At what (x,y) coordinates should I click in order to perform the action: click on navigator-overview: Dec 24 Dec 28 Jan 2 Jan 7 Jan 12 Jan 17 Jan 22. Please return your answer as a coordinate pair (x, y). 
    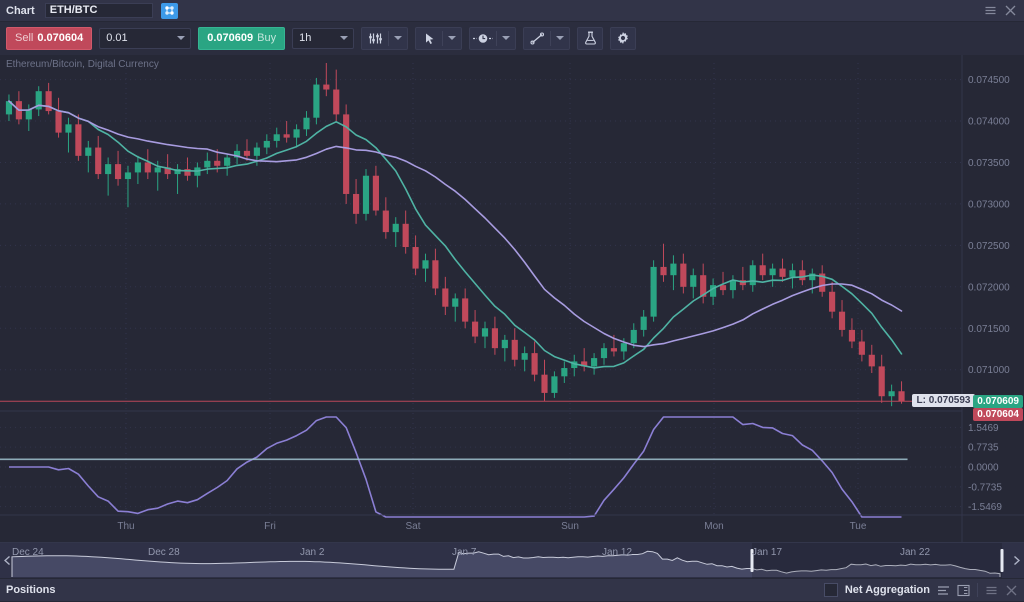
    Looking at the image, I should click on (512, 560).